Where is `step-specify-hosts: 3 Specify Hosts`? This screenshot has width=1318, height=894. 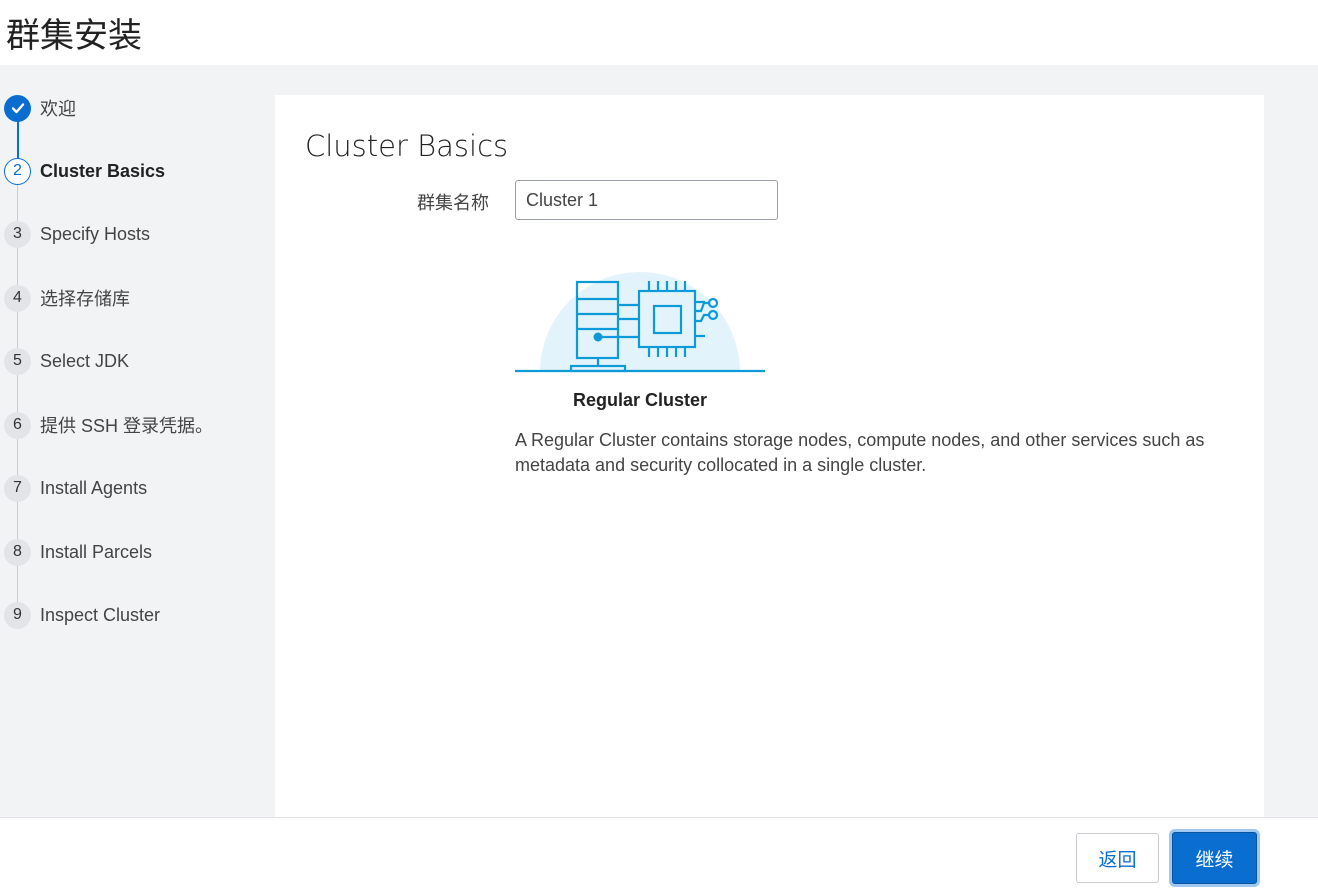
step-specify-hosts: 3 Specify Hosts is located at coordinates (77, 234).